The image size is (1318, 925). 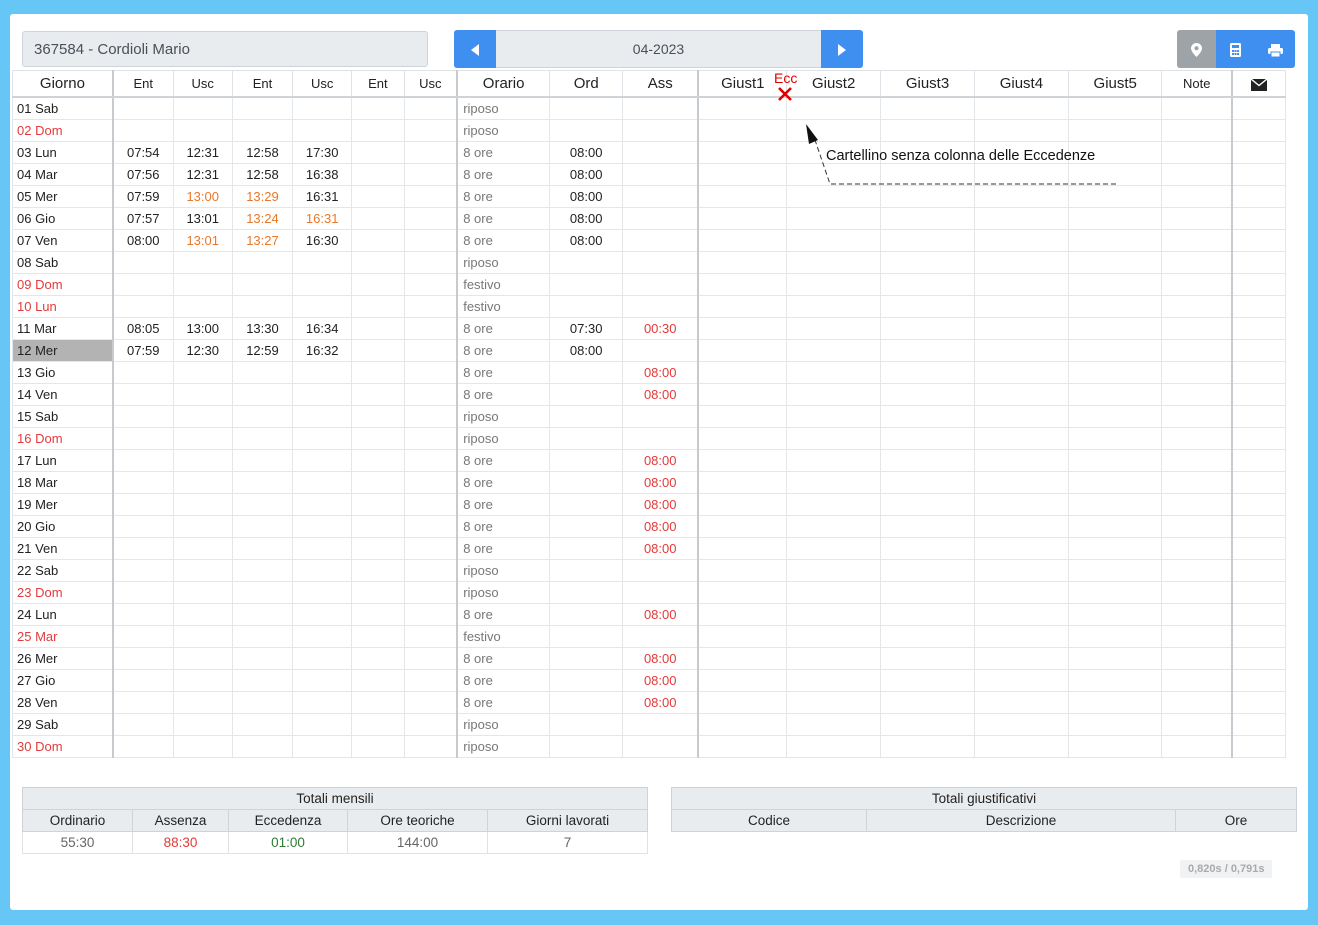 I want to click on table-row: 26 Mer 8 ore 08:00, so click(x=649, y=658).